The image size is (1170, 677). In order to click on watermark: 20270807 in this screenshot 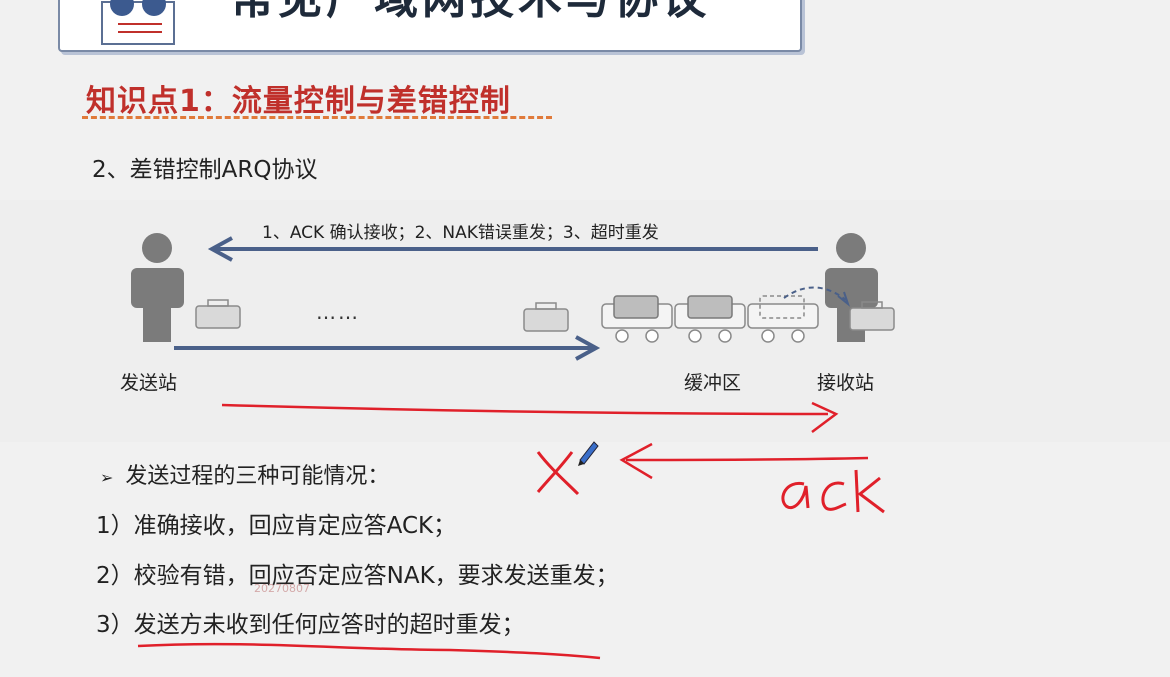, I will do `click(282, 588)`.